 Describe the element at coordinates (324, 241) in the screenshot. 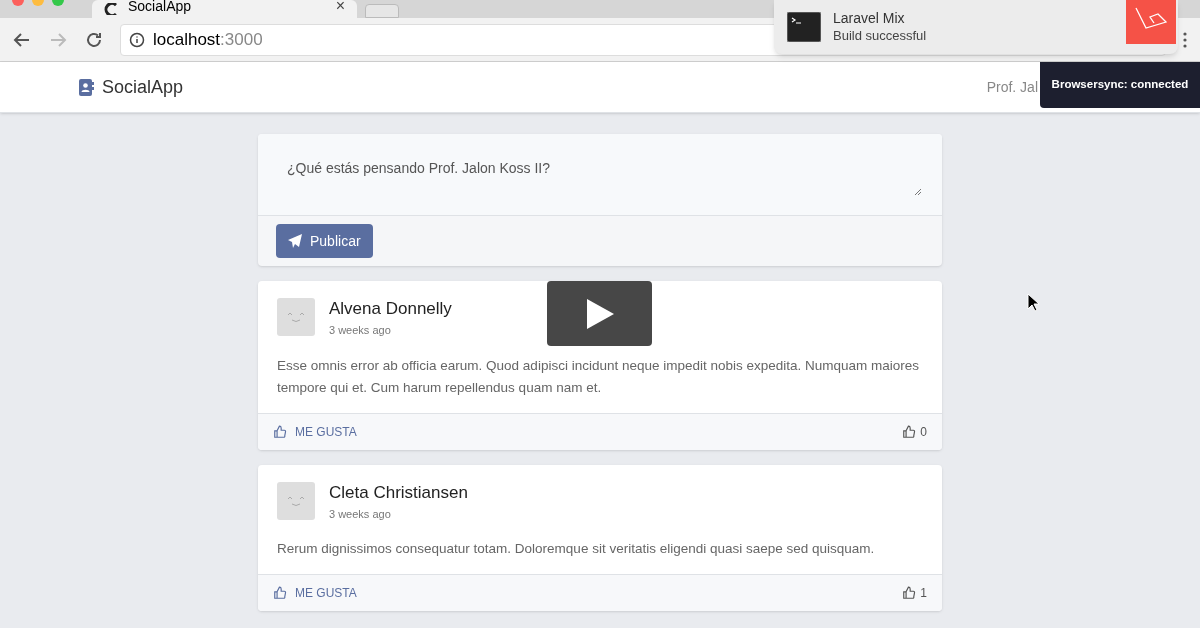

I see `publish-button: Publicar` at that location.